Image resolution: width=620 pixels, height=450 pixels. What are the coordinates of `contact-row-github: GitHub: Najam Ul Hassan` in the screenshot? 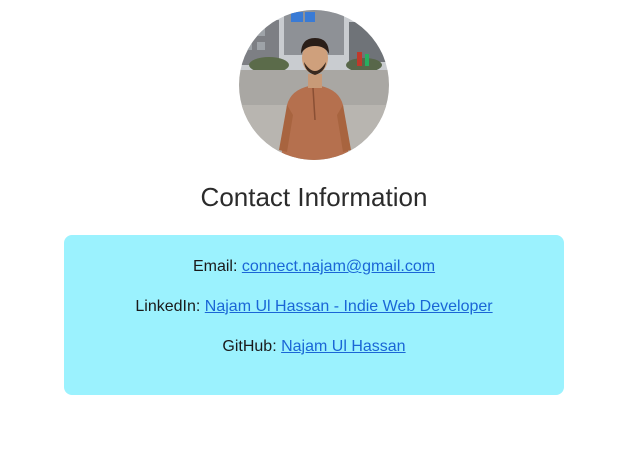 It's located at (314, 347).